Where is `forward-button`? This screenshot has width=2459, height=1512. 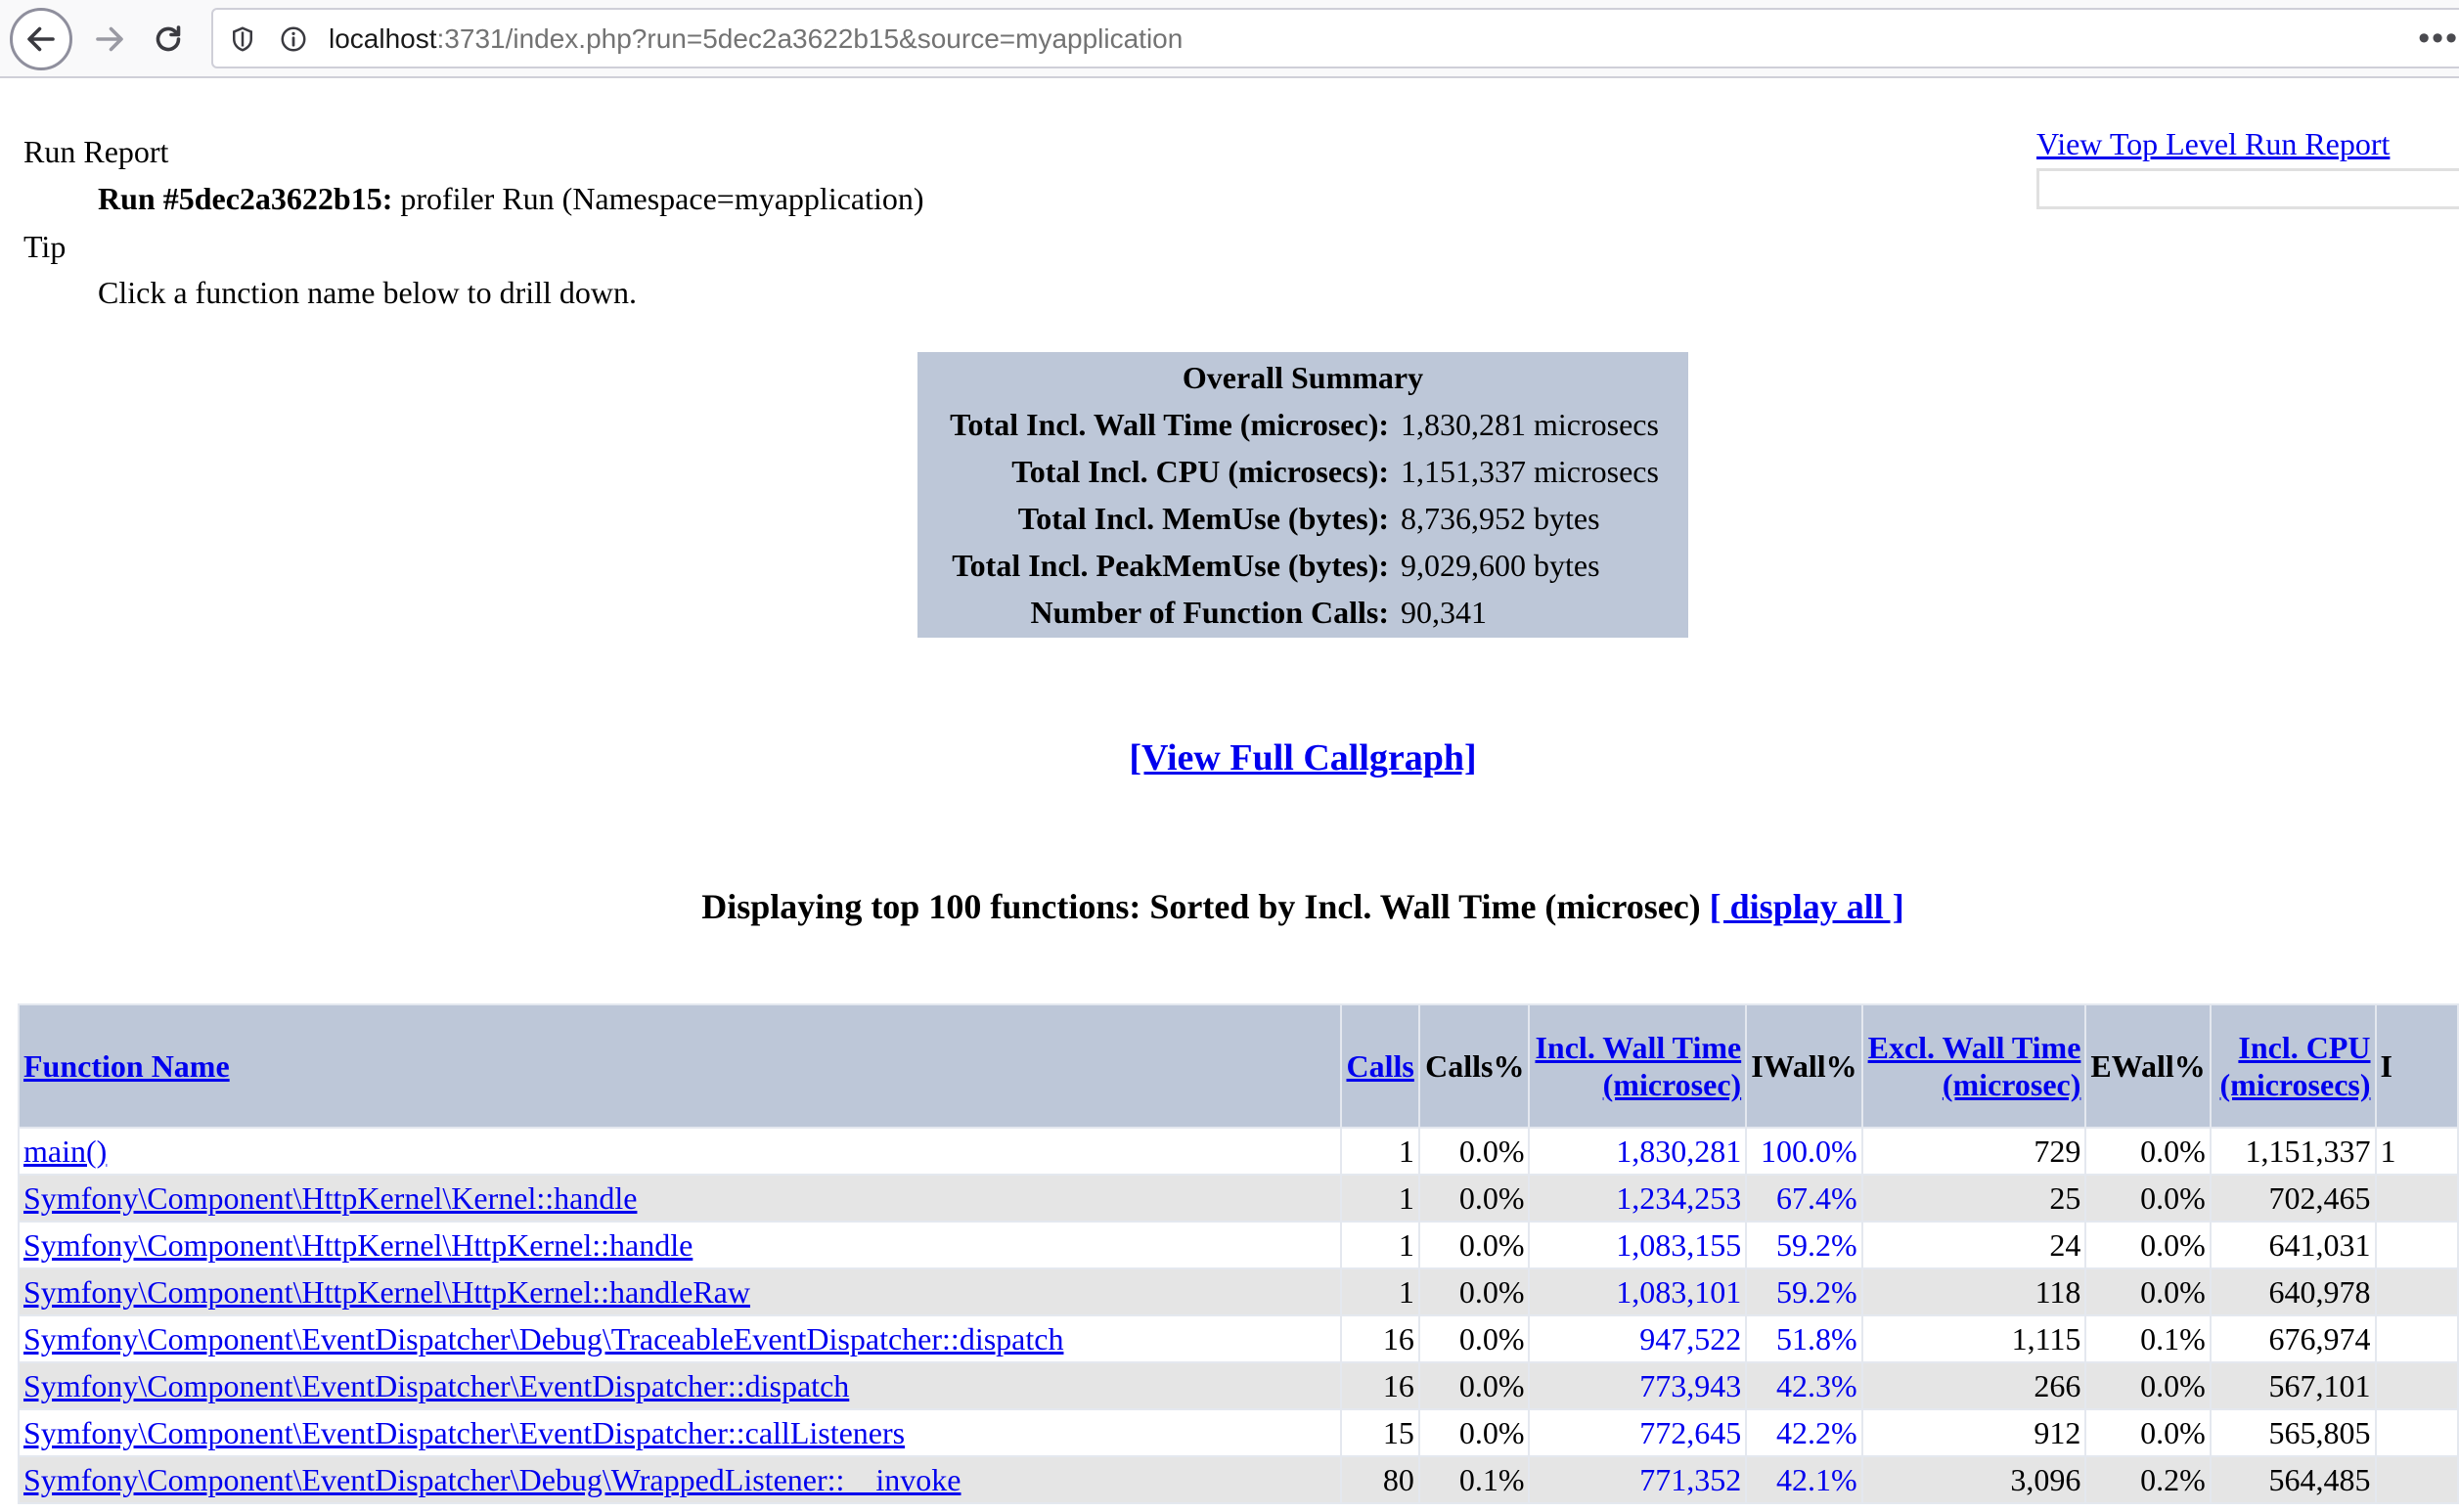
forward-button is located at coordinates (109, 39).